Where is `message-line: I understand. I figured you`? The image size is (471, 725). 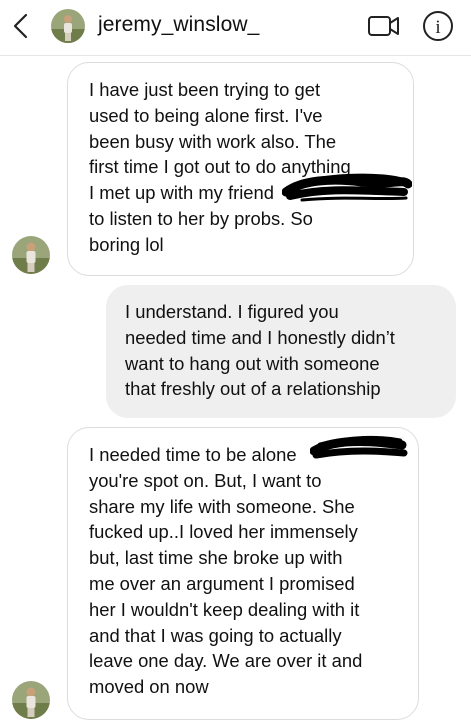
message-line: I understand. I figured you is located at coordinates (232, 311).